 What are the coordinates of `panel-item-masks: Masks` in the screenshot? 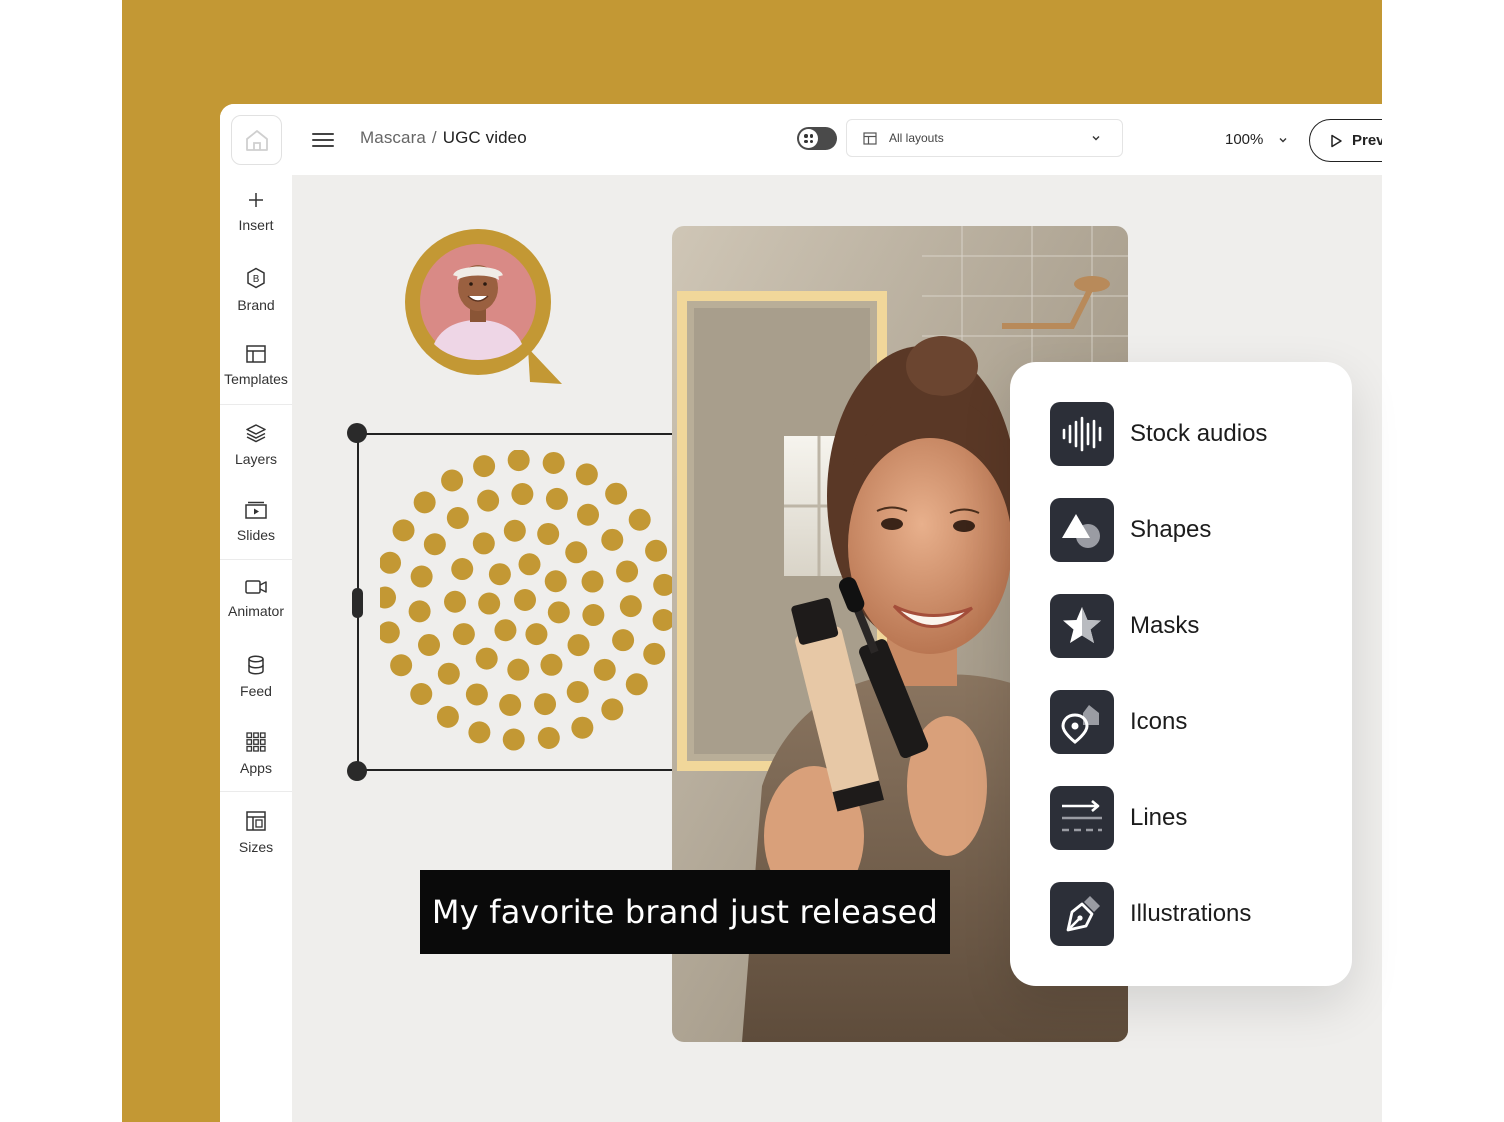 It's located at (1124, 626).